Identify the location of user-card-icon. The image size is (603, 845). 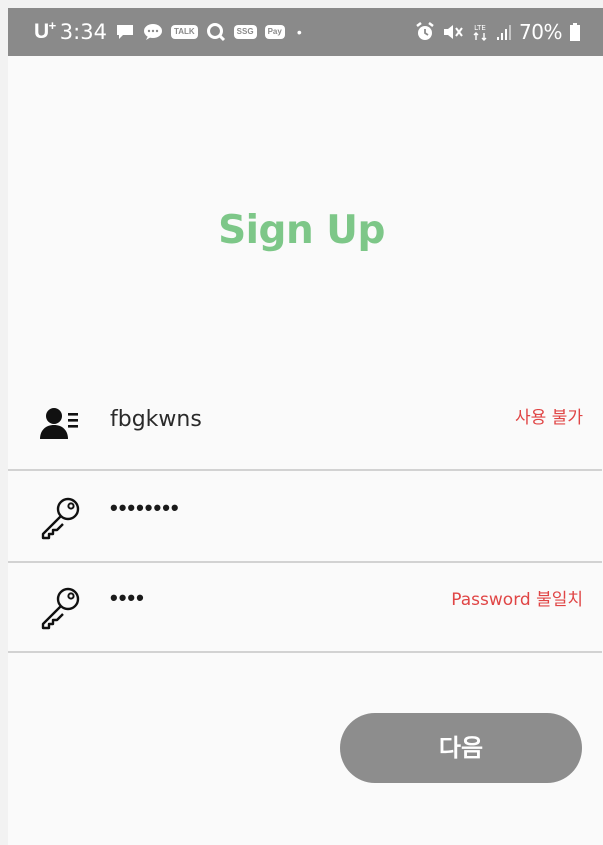
(60, 425).